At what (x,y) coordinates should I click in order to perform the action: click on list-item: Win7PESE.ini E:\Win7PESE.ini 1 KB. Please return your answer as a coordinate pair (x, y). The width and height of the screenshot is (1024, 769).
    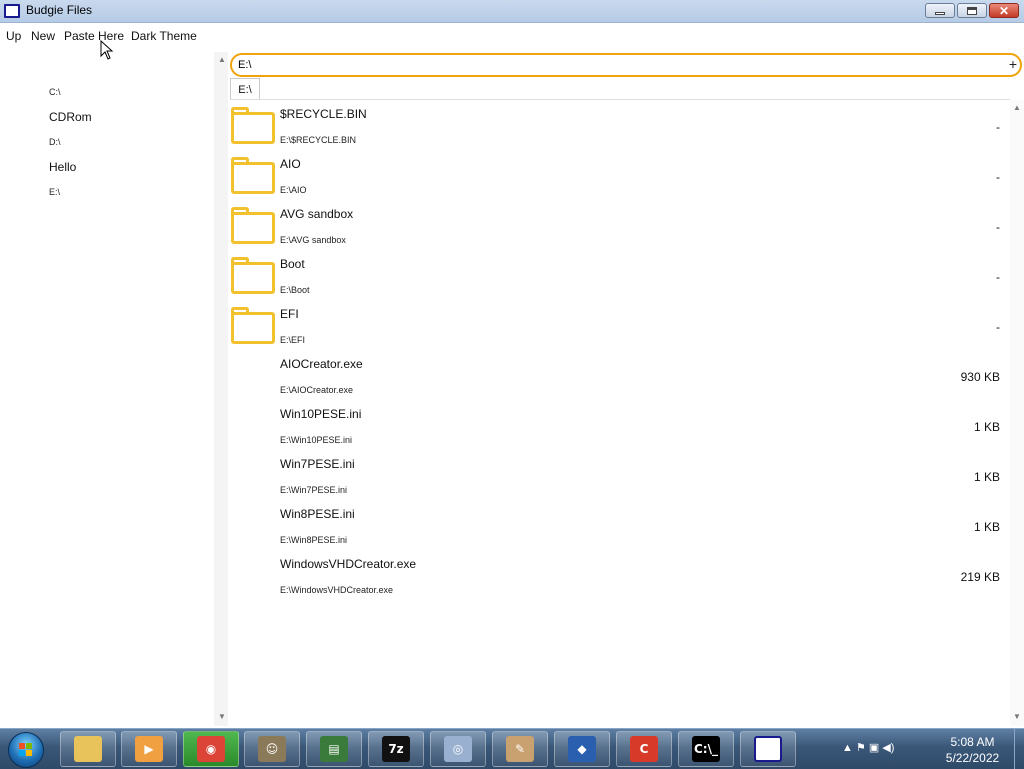
    Looking at the image, I should click on (620, 475).